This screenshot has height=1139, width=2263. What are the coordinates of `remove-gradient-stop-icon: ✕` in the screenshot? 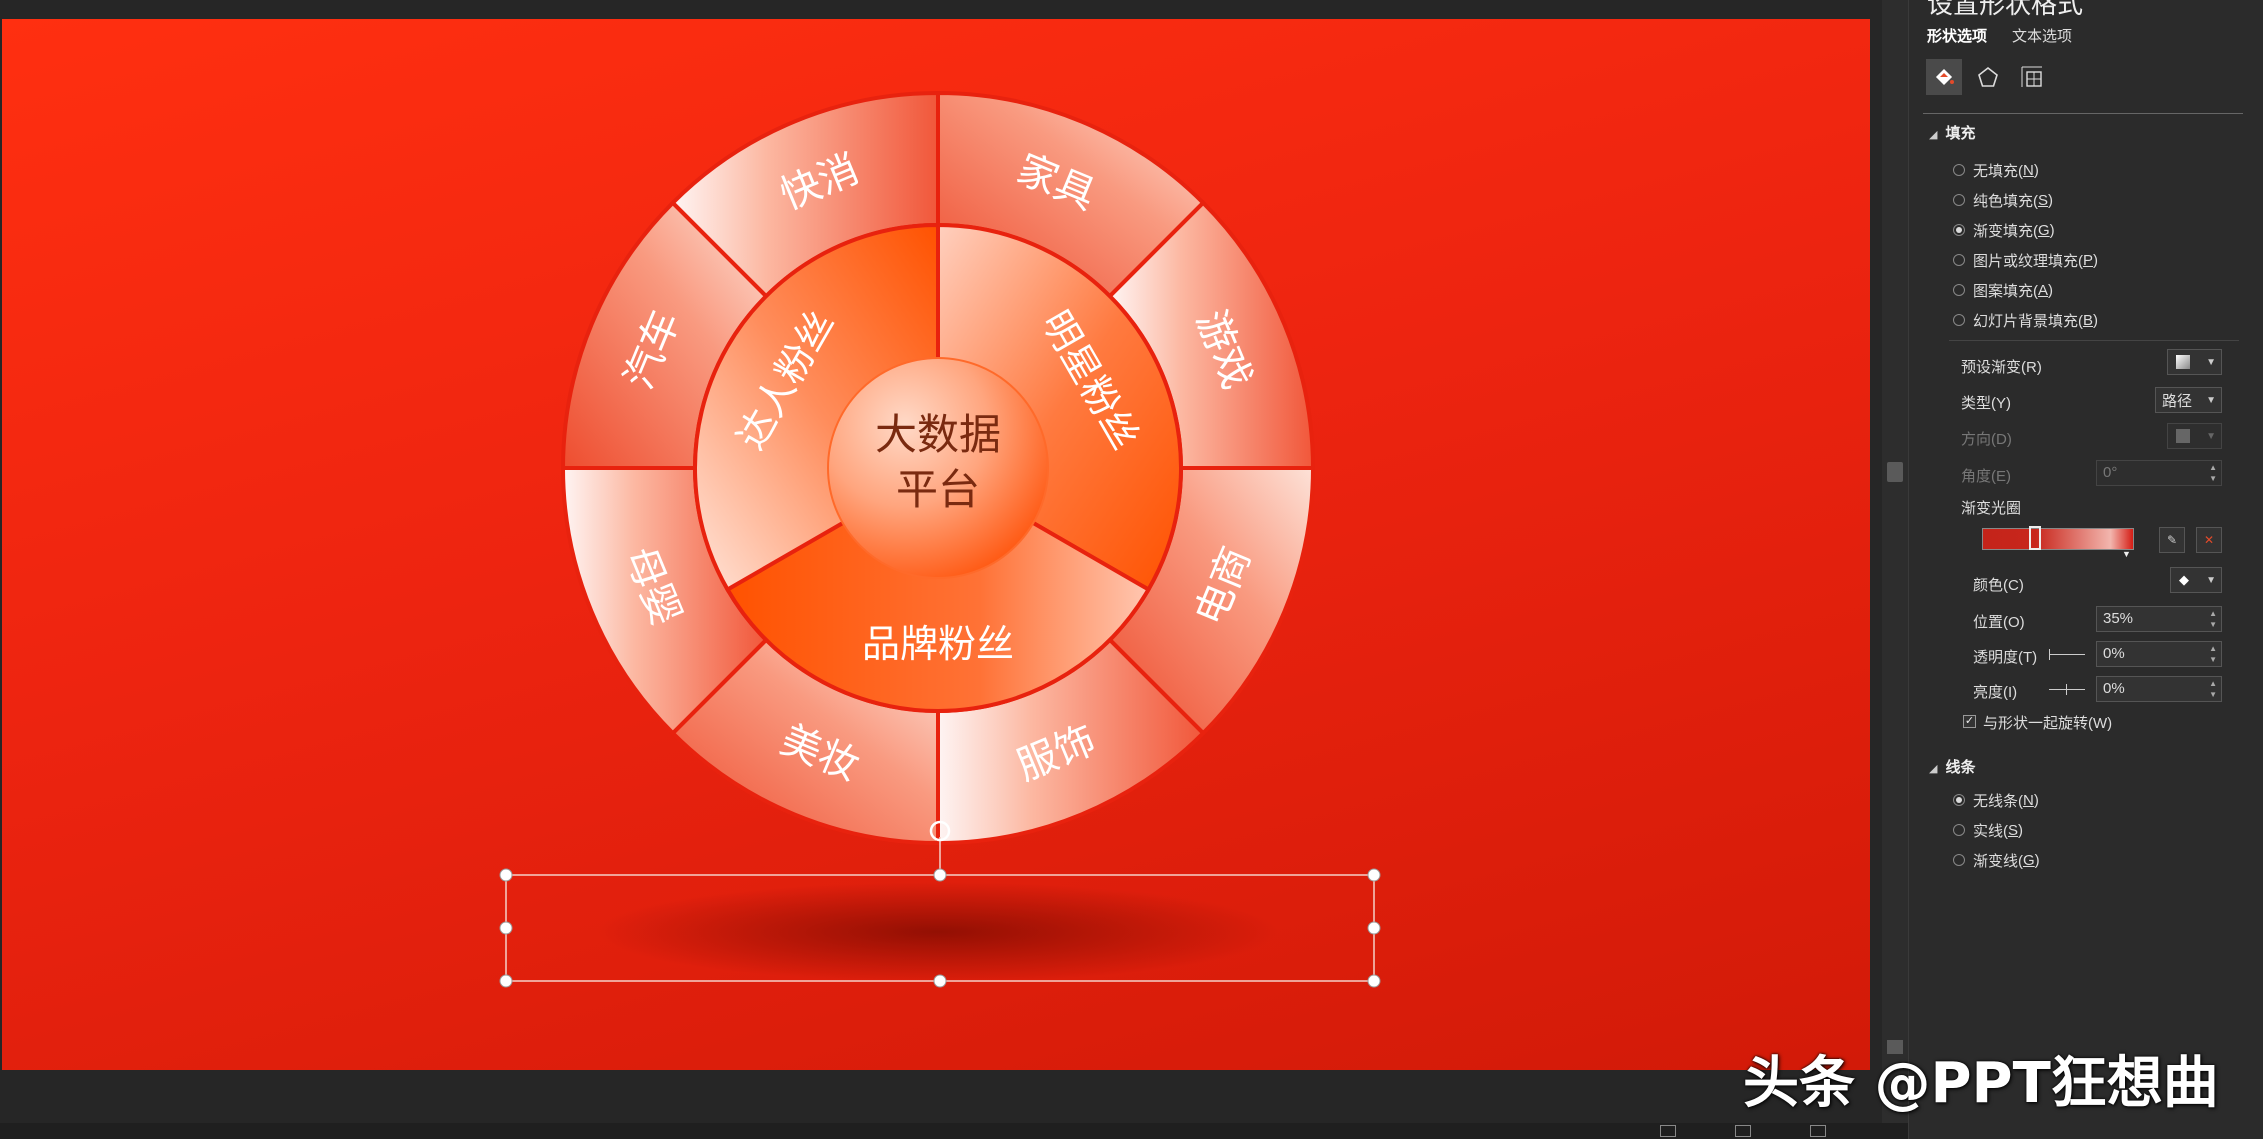 It's located at (2209, 540).